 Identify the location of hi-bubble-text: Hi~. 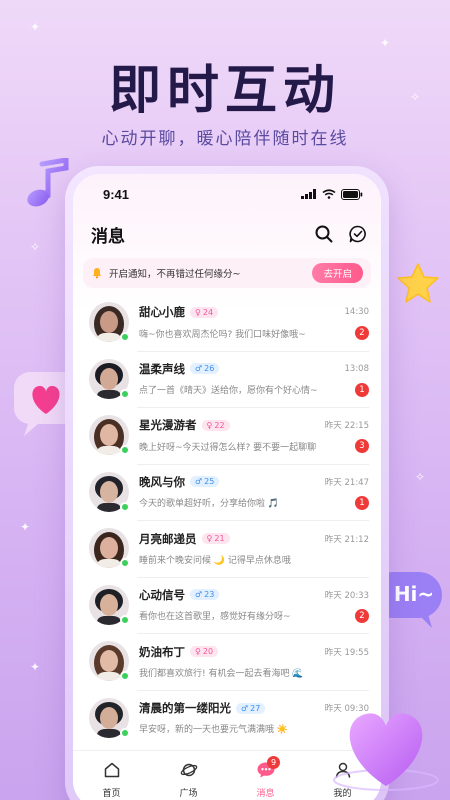
(414, 594).